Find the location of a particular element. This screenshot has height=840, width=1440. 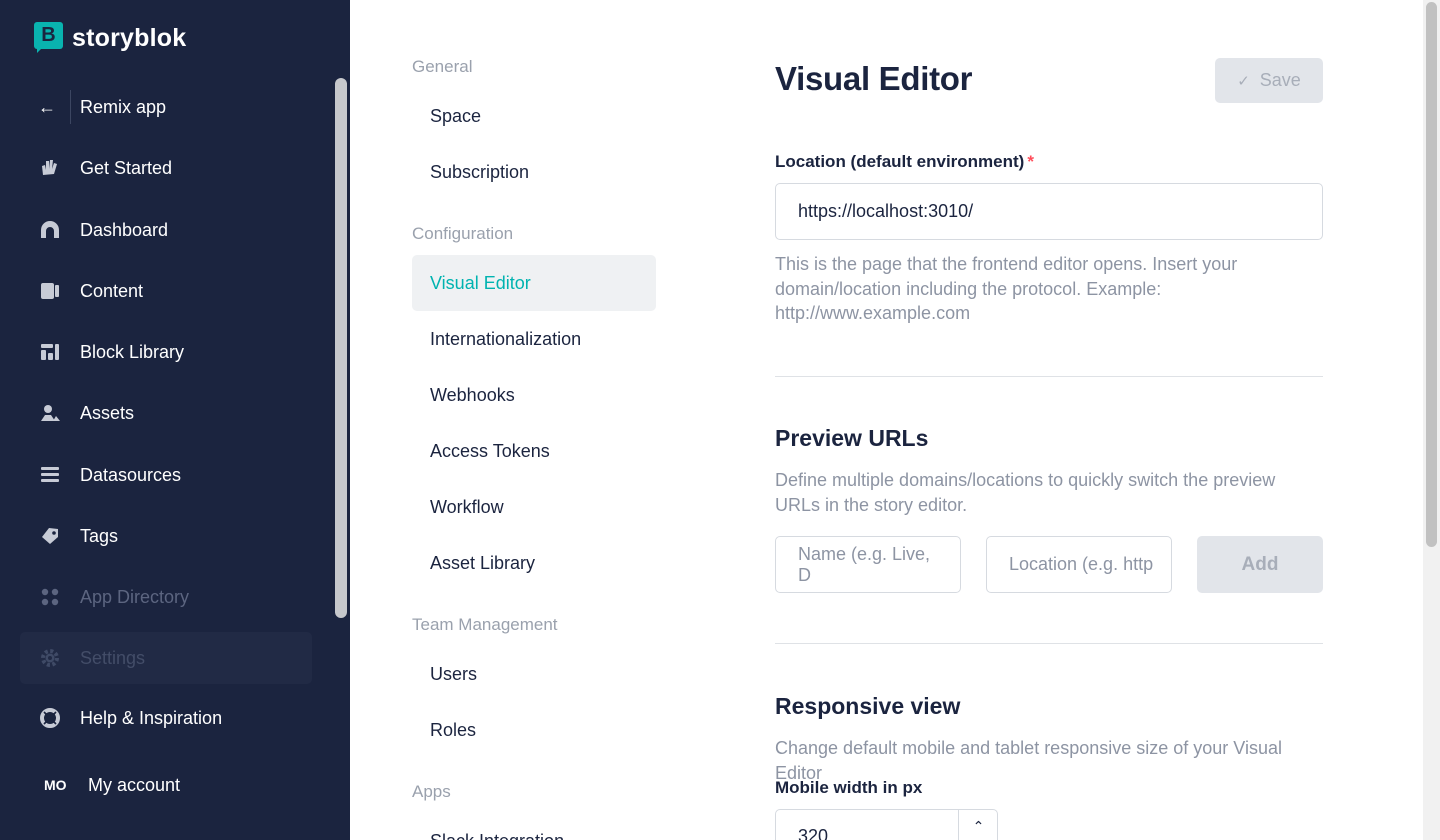

preview-name-input: Name (e.g. Live, D is located at coordinates (868, 564).